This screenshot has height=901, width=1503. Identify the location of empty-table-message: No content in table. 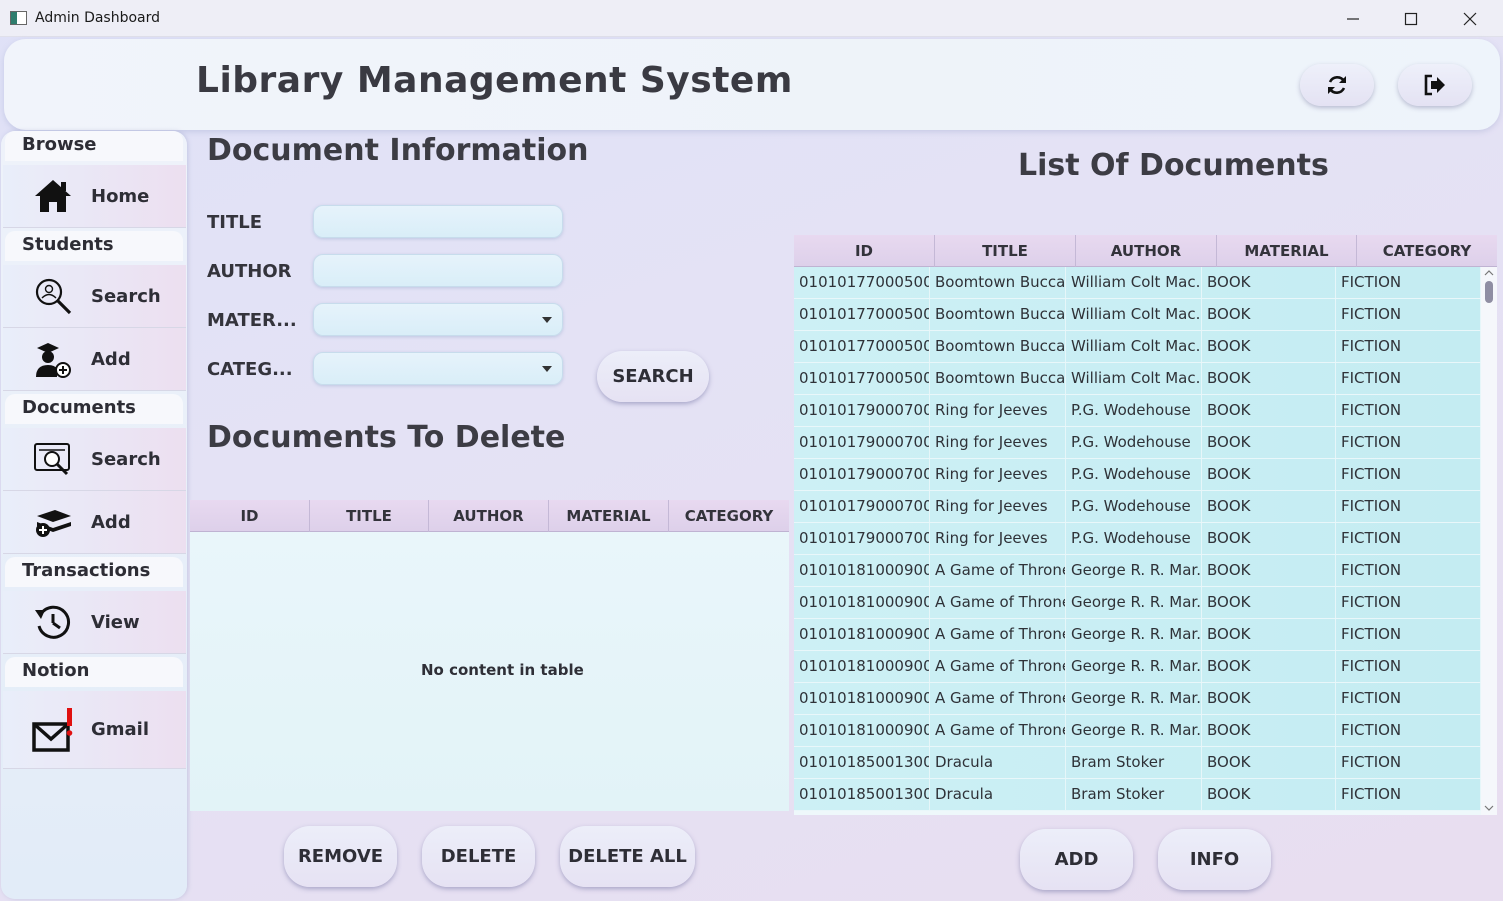
(502, 670).